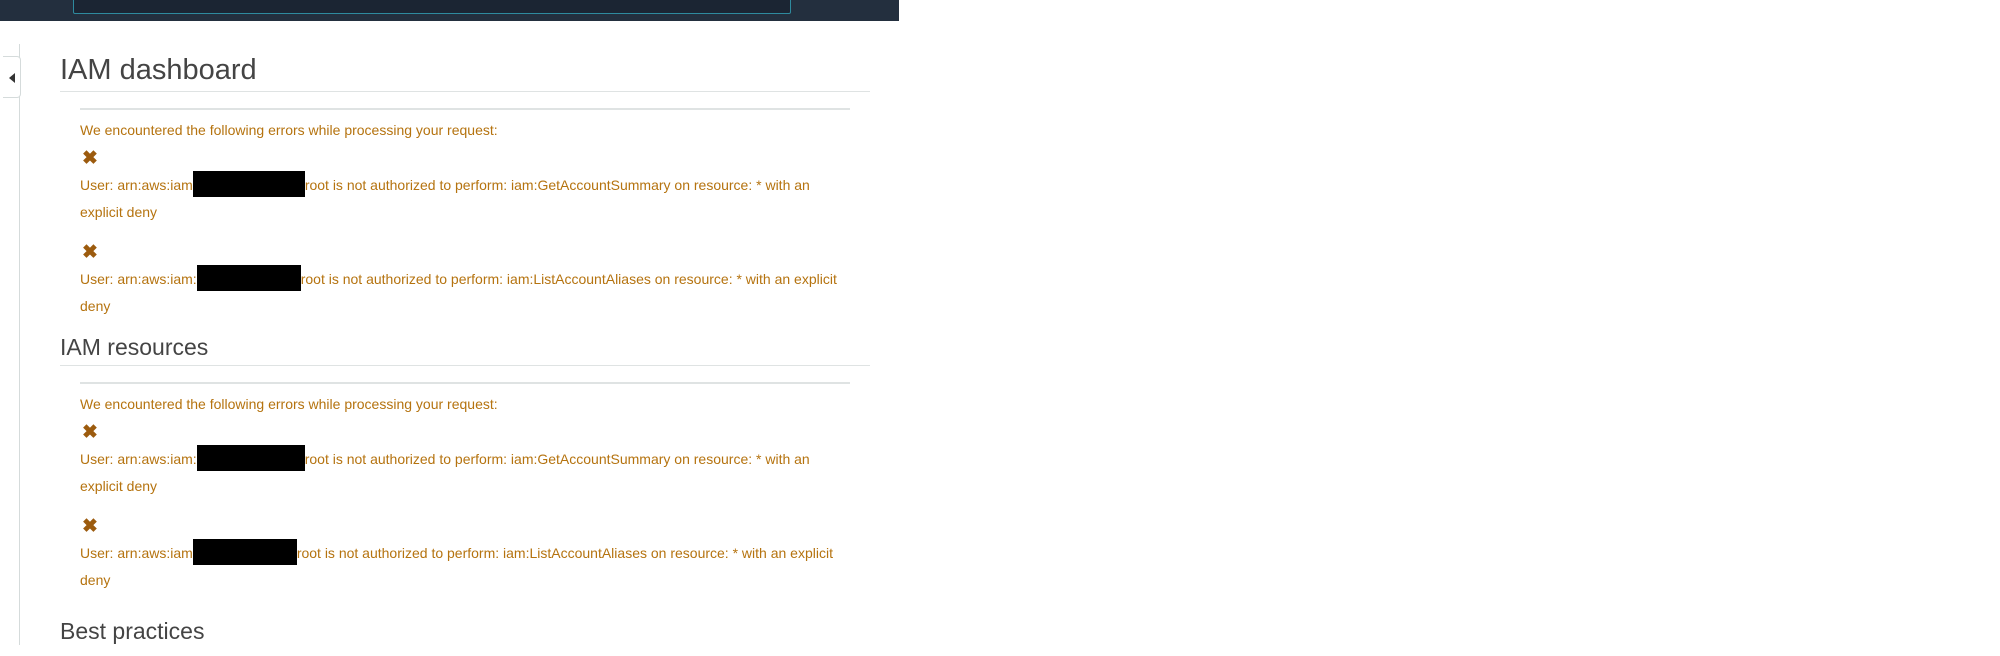  I want to click on section-title: IAM resources, so click(134, 347).